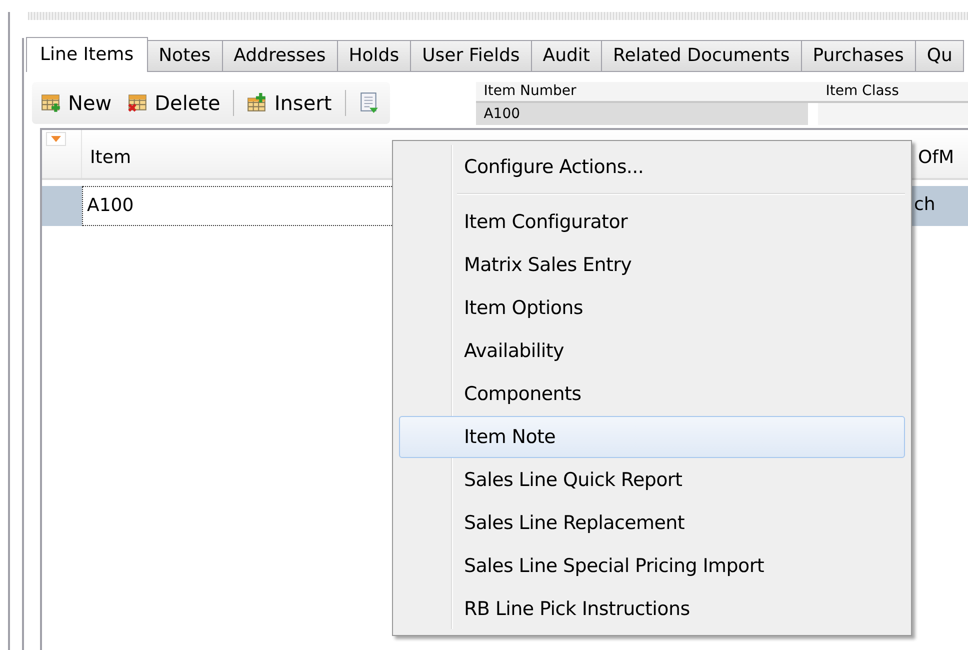 Image resolution: width=968 pixels, height=650 pixels. Describe the element at coordinates (652, 308) in the screenshot. I see `menu-item: Item Options` at that location.